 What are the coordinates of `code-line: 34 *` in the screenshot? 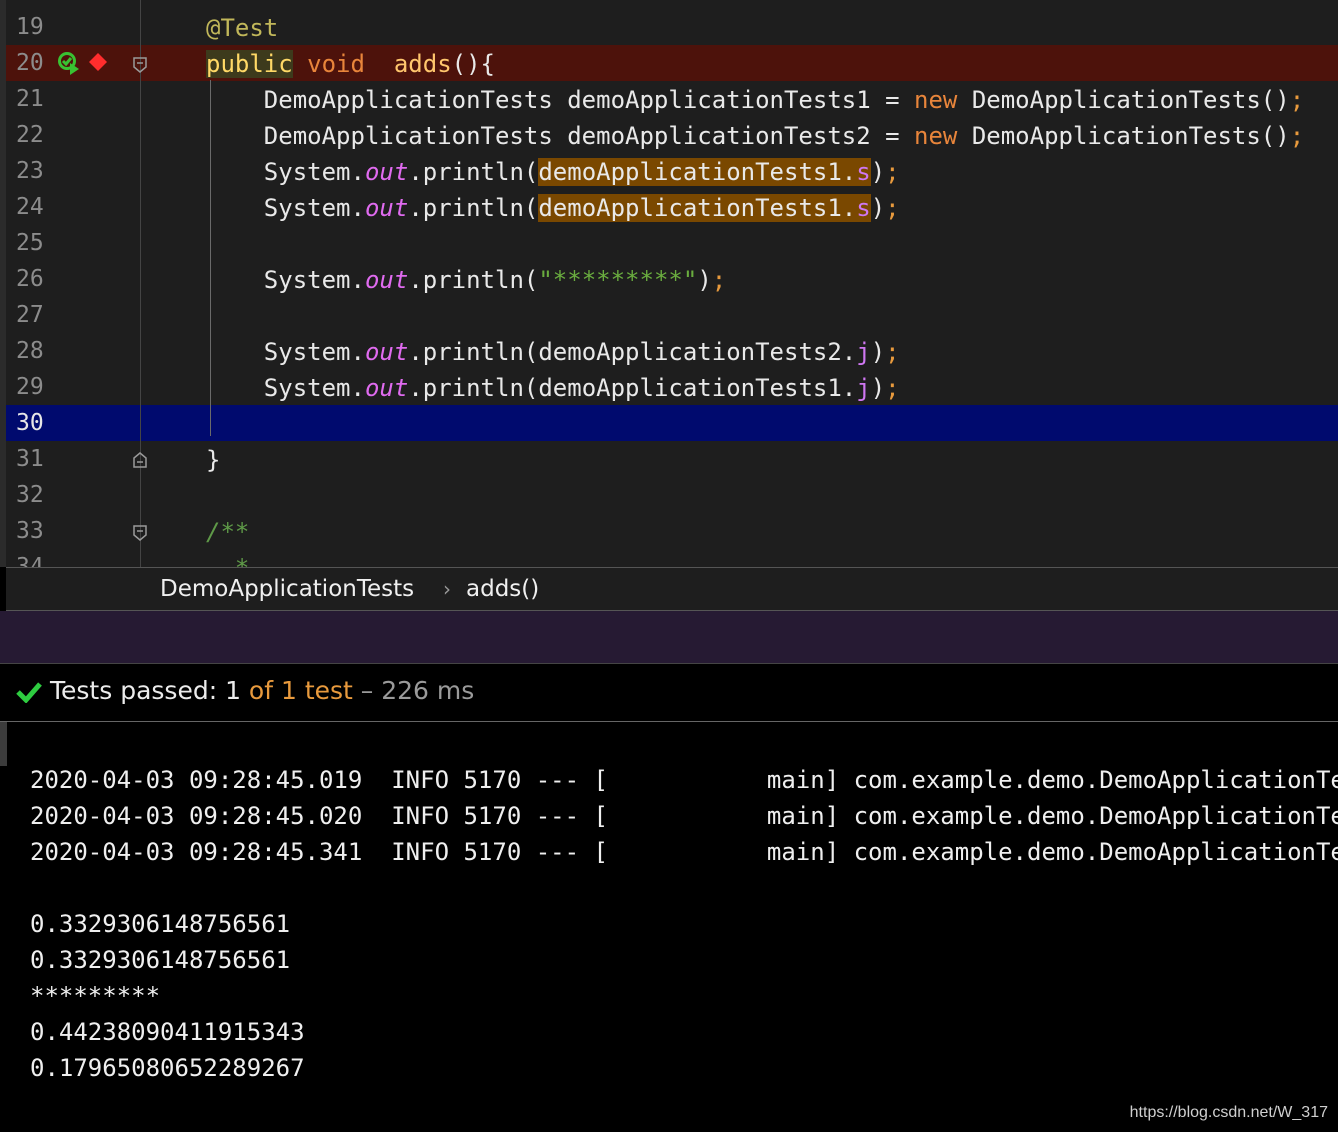 It's located at (672, 558).